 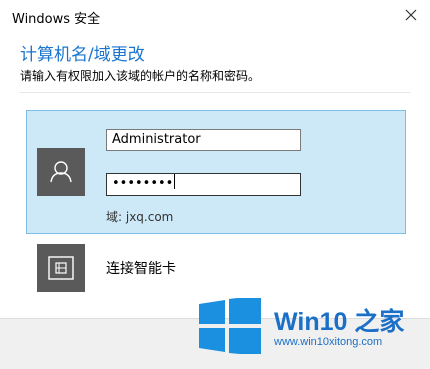 I want to click on dialog-heading: 计算机名/域更改, so click(x=82, y=55).